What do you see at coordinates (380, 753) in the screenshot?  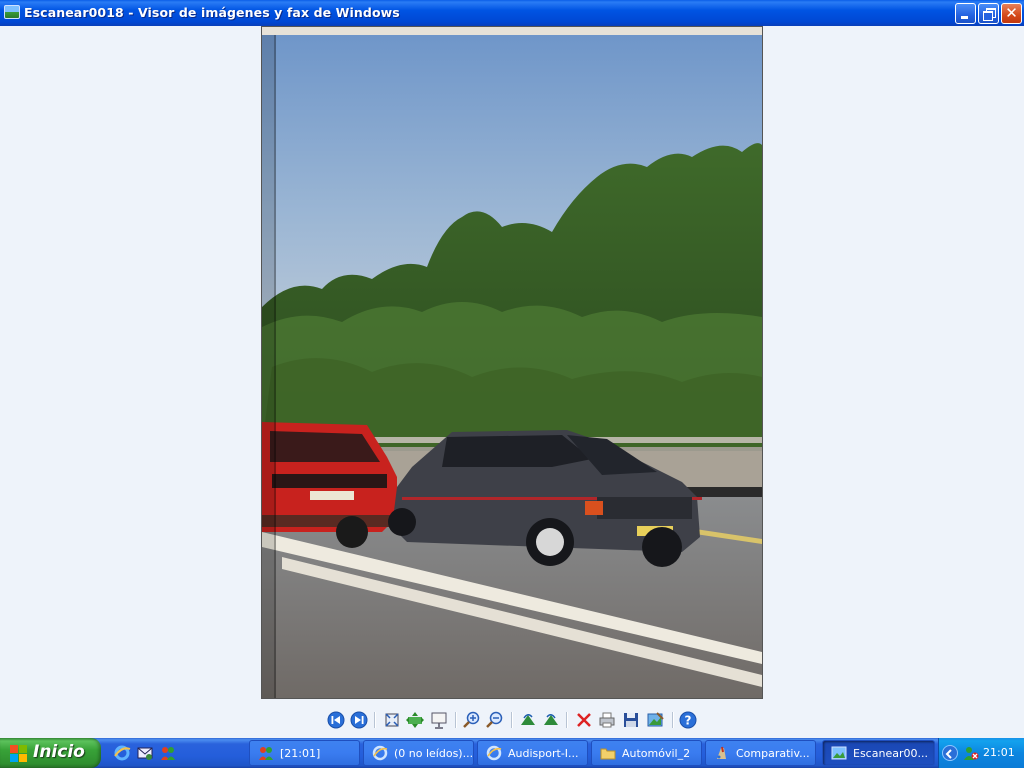 I see `mail-icon` at bounding box center [380, 753].